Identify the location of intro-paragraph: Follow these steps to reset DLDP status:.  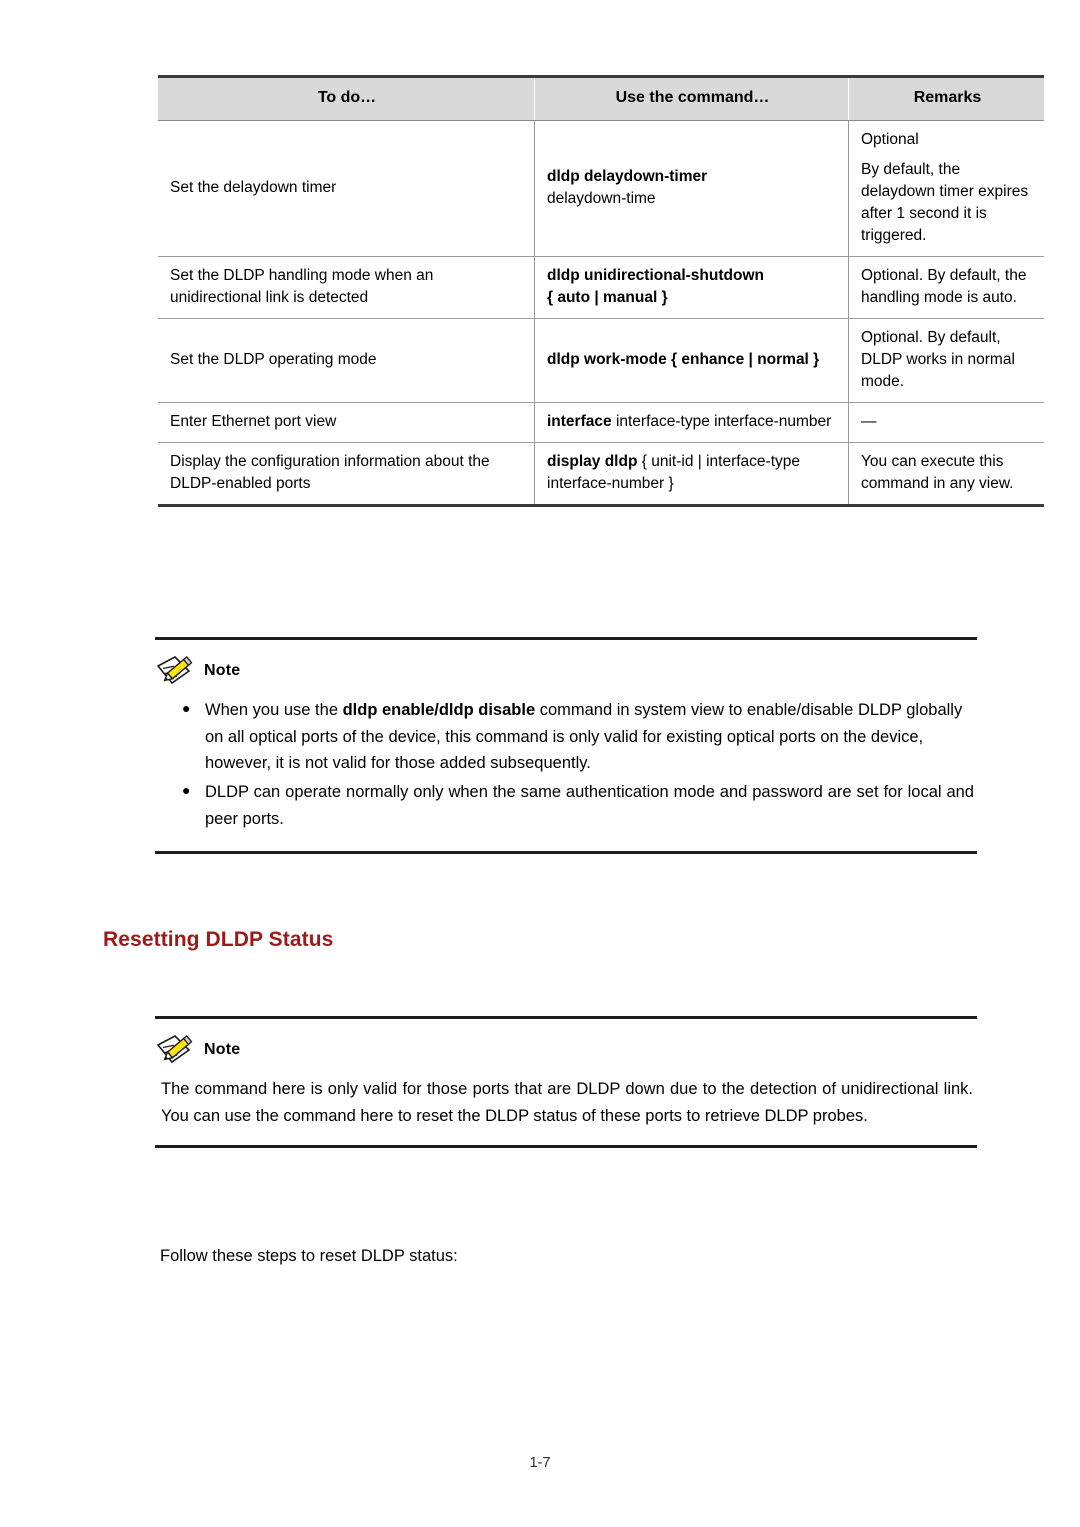
(309, 1256).